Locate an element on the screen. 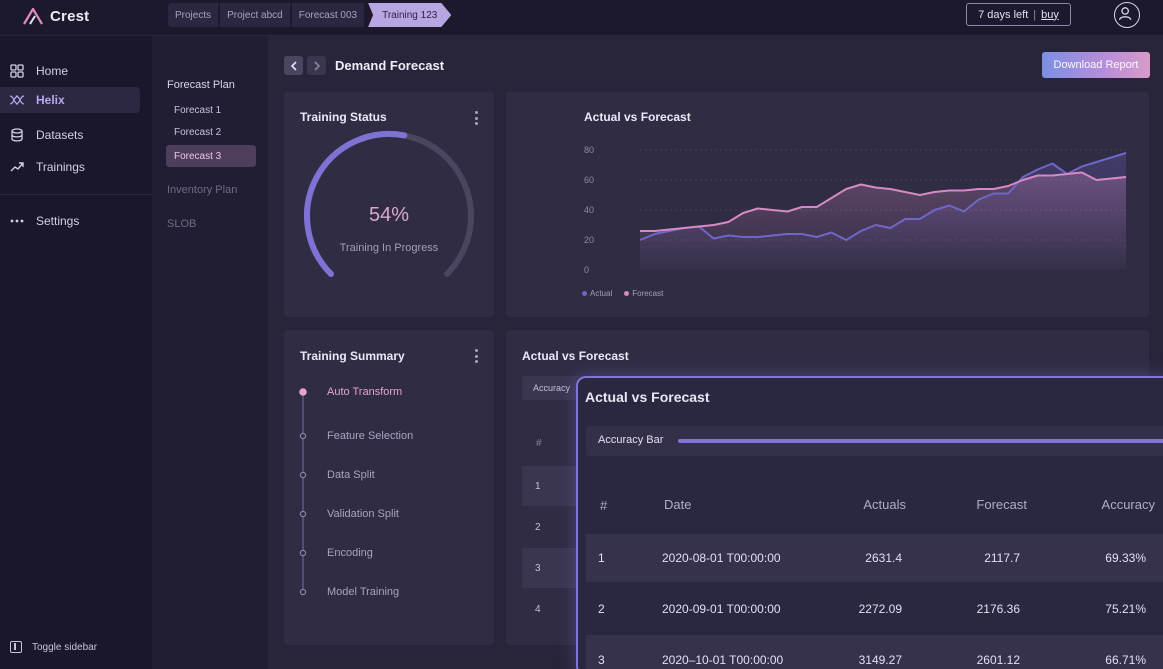  row-date: 2020-08-01 T00:00:00 is located at coordinates (721, 558).